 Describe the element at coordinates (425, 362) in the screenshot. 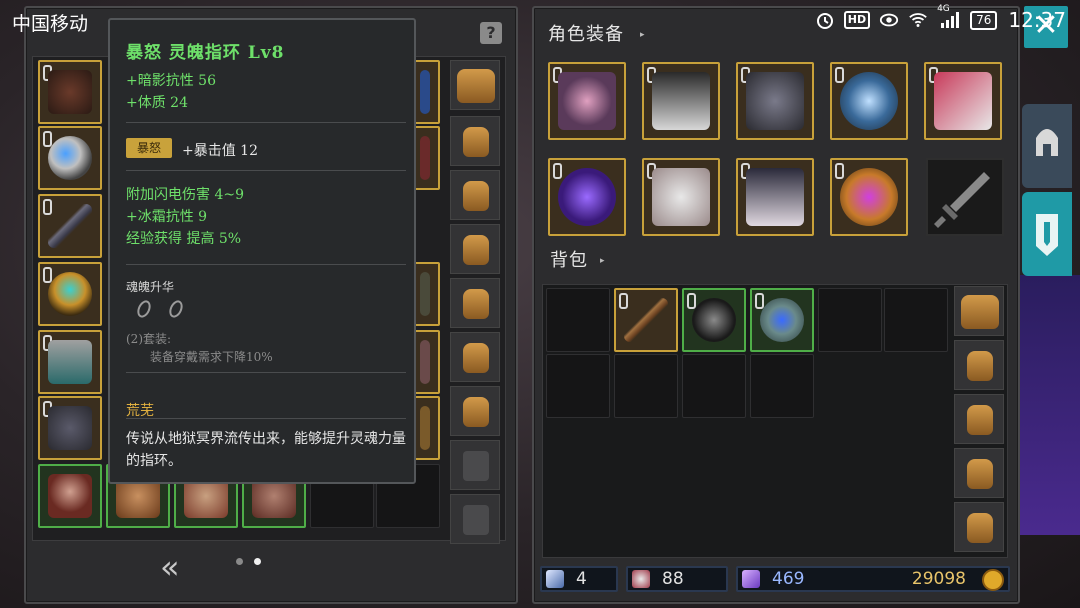

I see `cloak-icon` at that location.